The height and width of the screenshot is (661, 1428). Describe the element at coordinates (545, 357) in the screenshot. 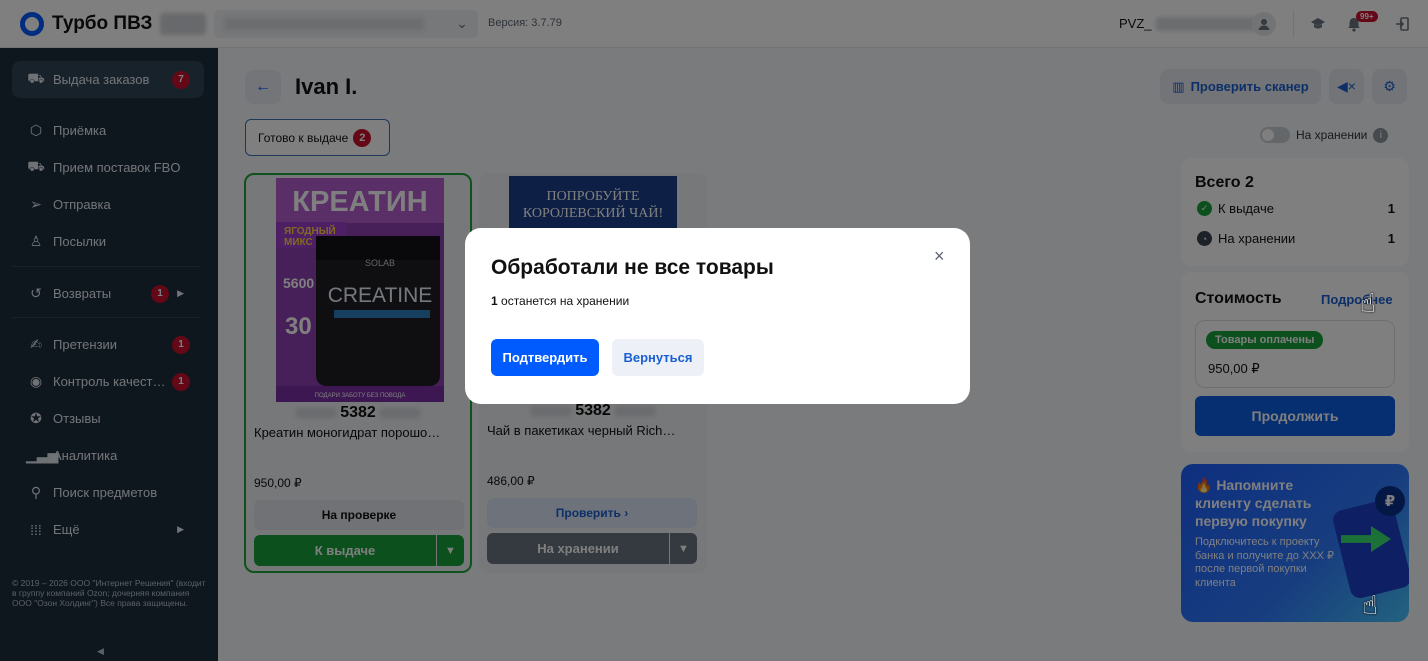

I see `confirm-button: Подтвердить` at that location.